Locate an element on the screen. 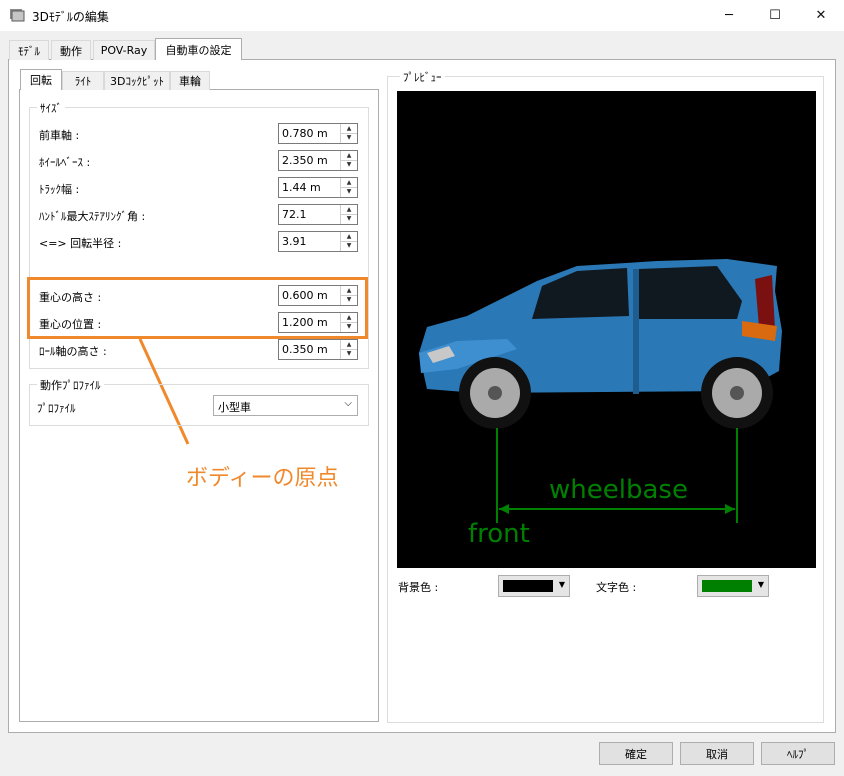 Image resolution: width=844 pixels, height=776 pixels. roll-axis-height-value: 0.350 m is located at coordinates (305, 349).